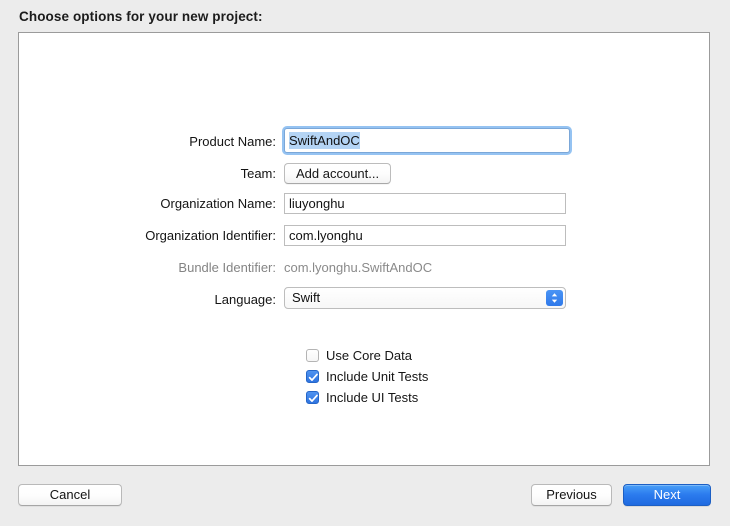 This screenshot has height=526, width=730. What do you see at coordinates (358, 267) in the screenshot?
I see `bundle-identifier-value: com.lyonghu.SwiftAndOC` at bounding box center [358, 267].